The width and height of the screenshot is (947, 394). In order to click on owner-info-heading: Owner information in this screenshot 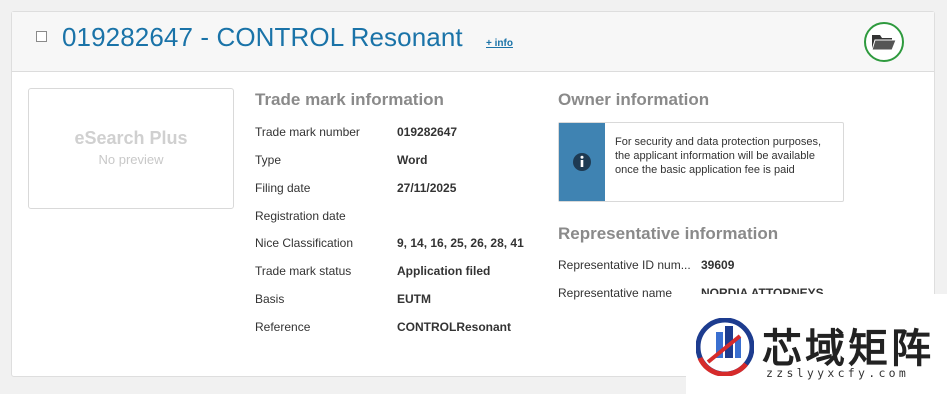, I will do `click(634, 99)`.